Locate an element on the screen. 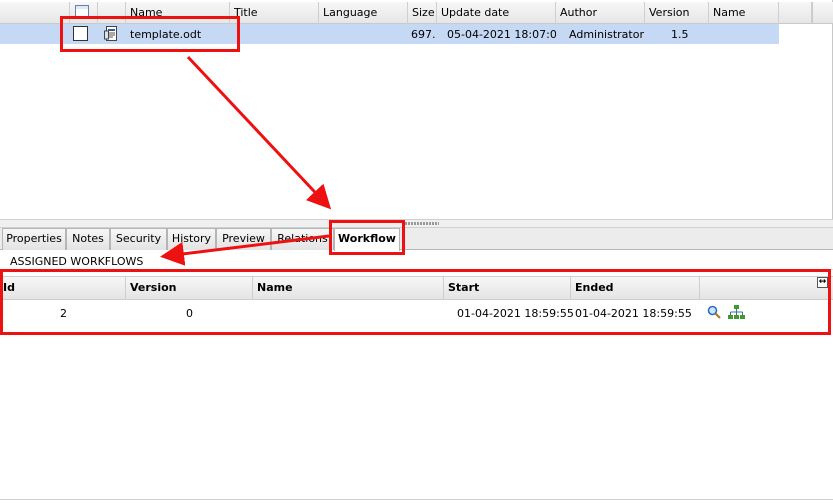  tab-notes: Notes is located at coordinates (88, 239).